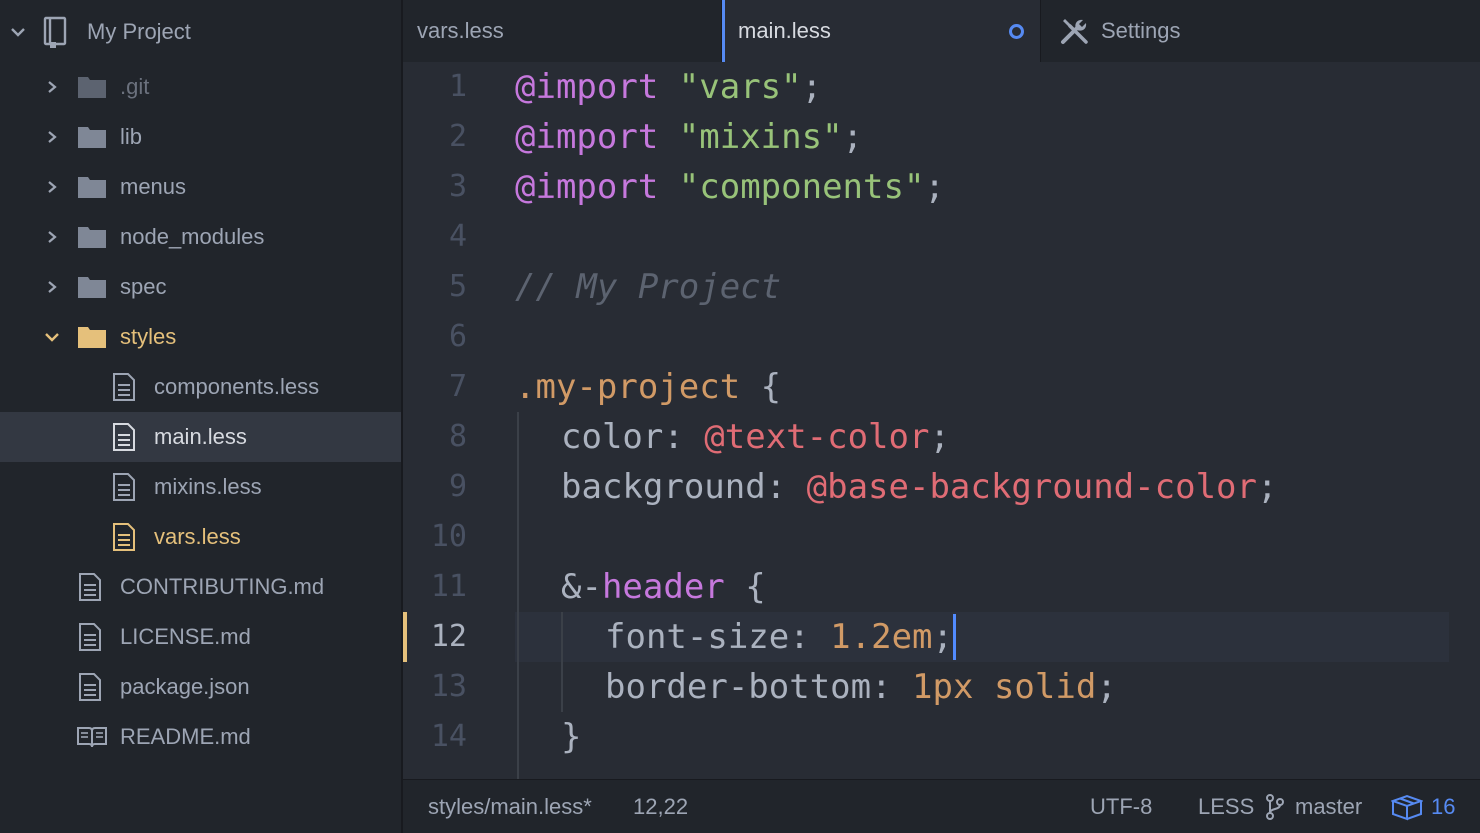 The image size is (1480, 833). I want to click on tree-item-label: .git, so click(135, 86).